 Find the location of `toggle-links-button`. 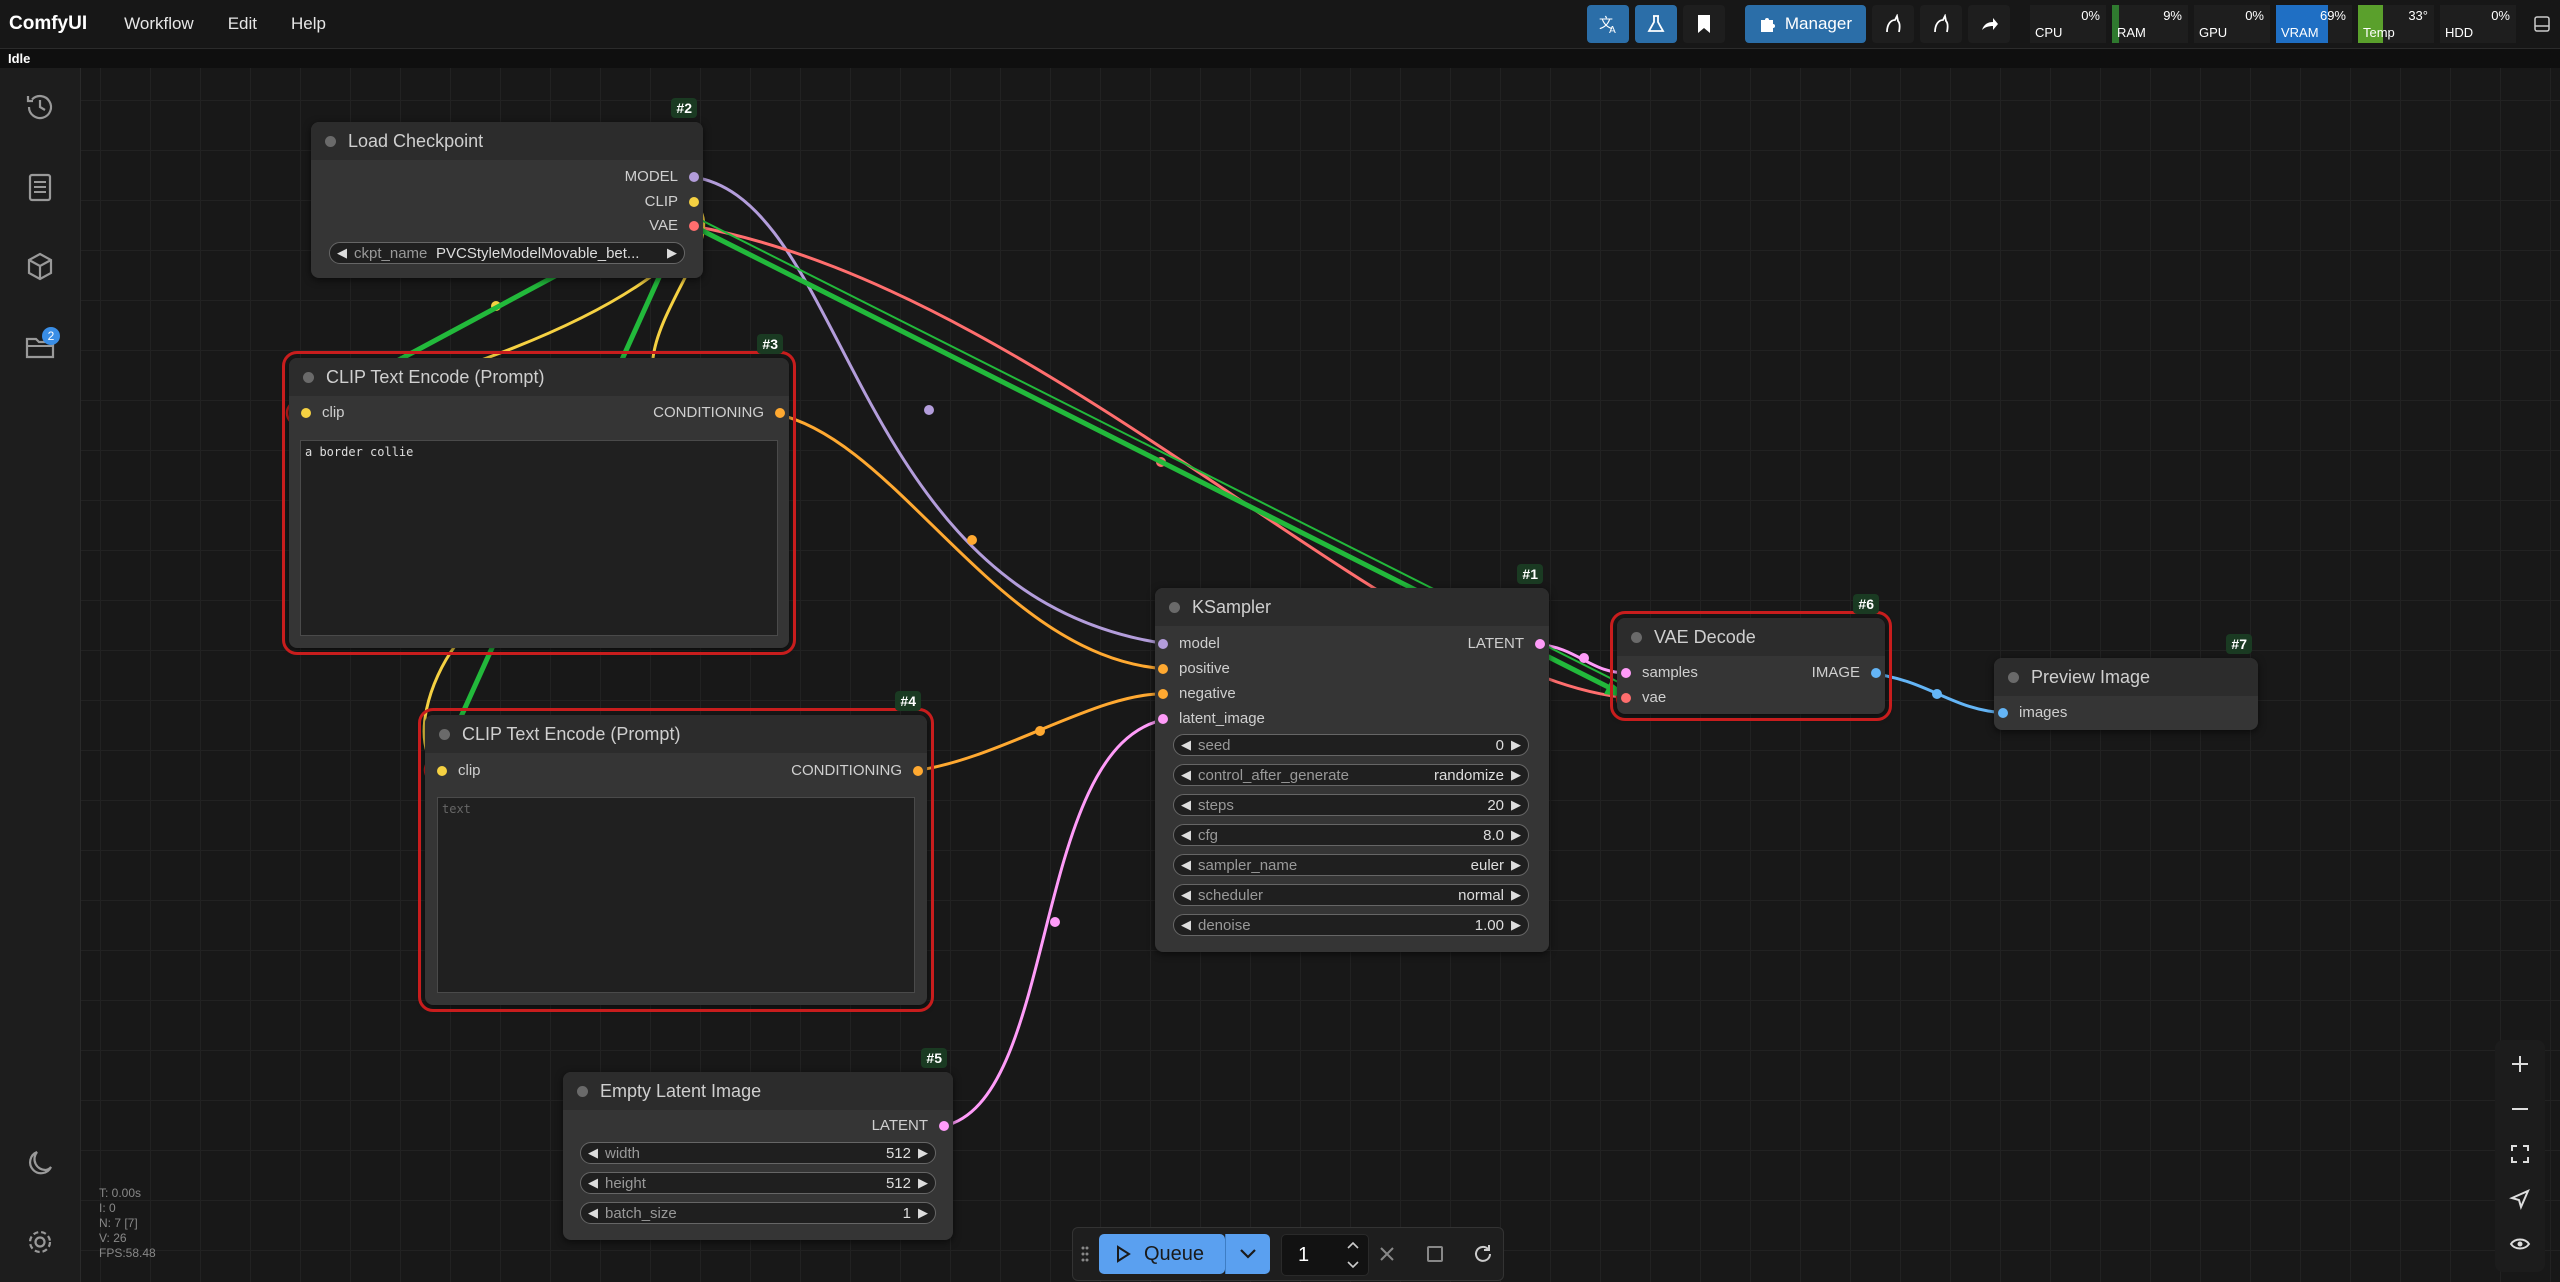

toggle-links-button is located at coordinates (2520, 1244).